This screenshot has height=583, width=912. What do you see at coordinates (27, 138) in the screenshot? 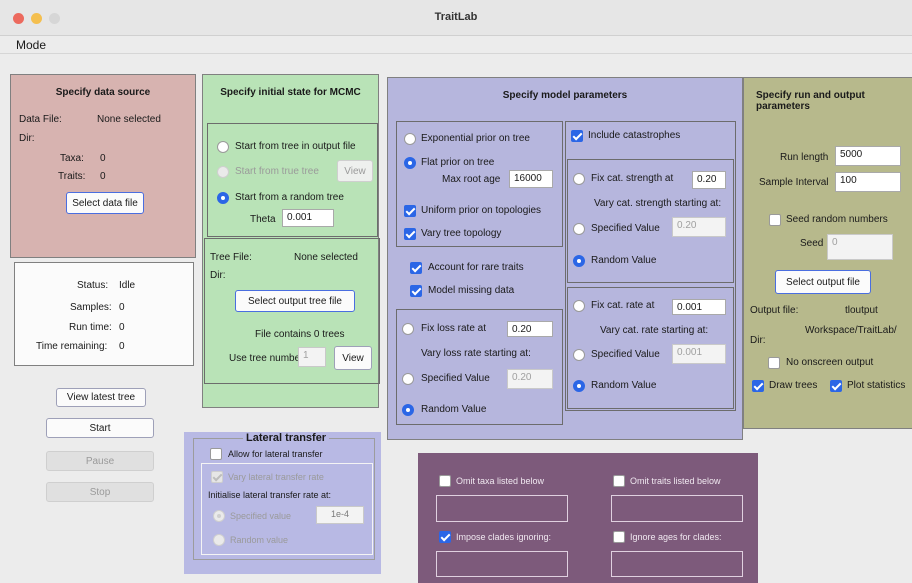
I see `data-dir-label: Dir:` at bounding box center [27, 138].